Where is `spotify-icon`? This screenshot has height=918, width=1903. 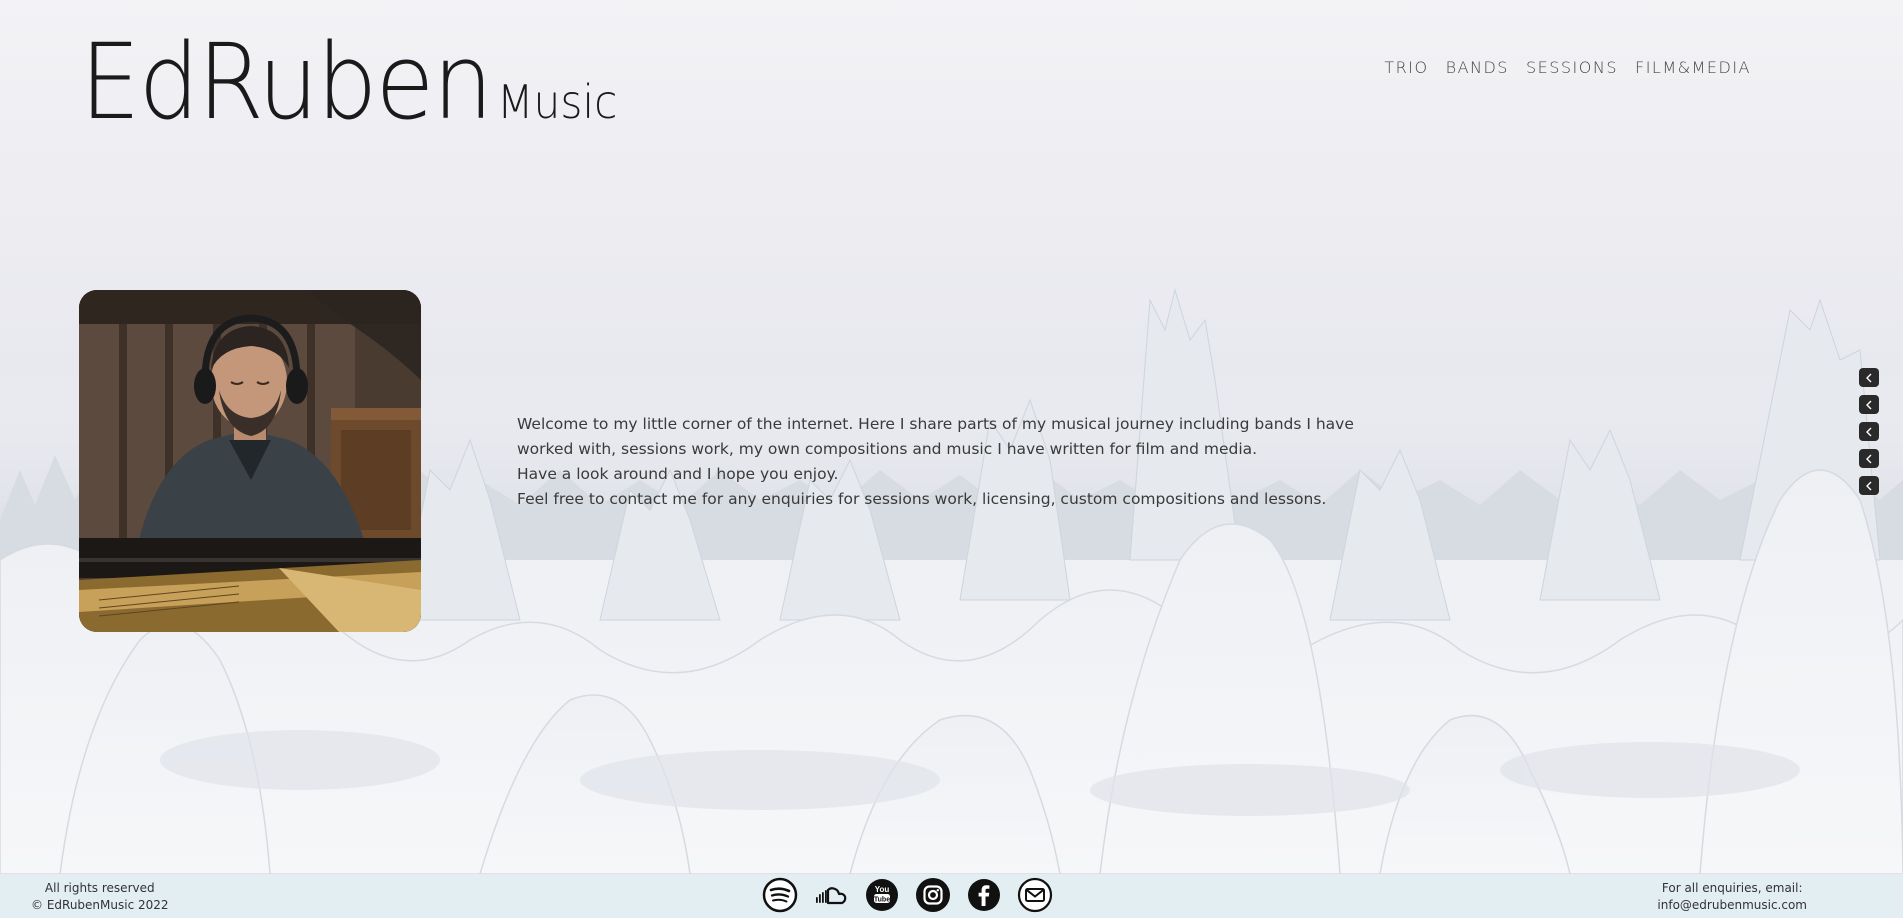
spotify-icon is located at coordinates (780, 895).